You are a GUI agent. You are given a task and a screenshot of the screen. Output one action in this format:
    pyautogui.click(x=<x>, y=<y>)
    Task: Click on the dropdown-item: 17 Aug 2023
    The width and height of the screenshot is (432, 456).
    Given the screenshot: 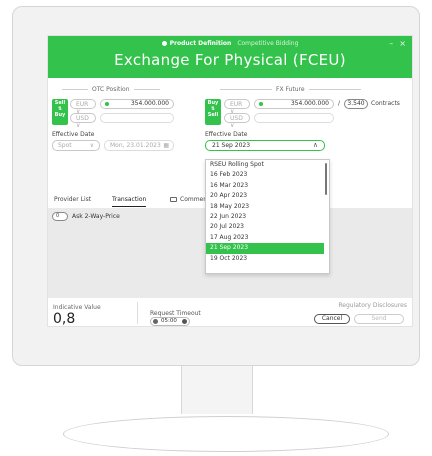 What is the action you would take?
    pyautogui.click(x=265, y=238)
    